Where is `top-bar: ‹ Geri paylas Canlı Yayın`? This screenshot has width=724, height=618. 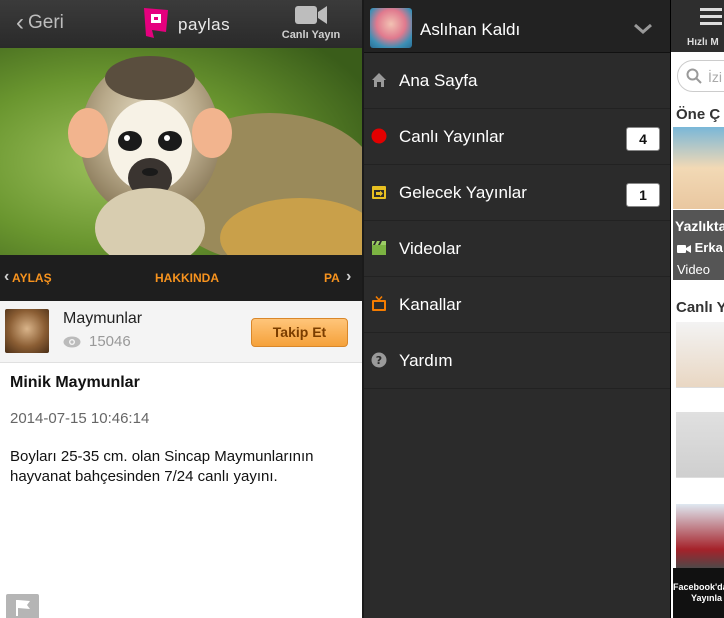
top-bar: ‹ Geri paylas Canlı Yayın is located at coordinates (181, 24).